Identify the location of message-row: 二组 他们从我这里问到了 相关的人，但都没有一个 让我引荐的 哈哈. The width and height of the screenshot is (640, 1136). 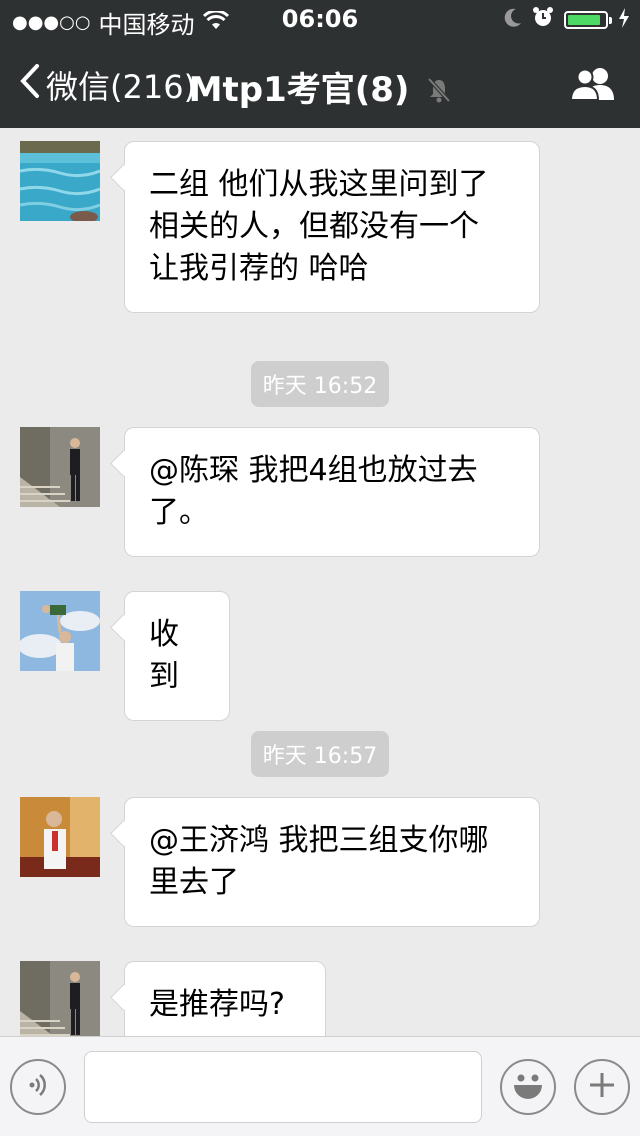
(280, 227).